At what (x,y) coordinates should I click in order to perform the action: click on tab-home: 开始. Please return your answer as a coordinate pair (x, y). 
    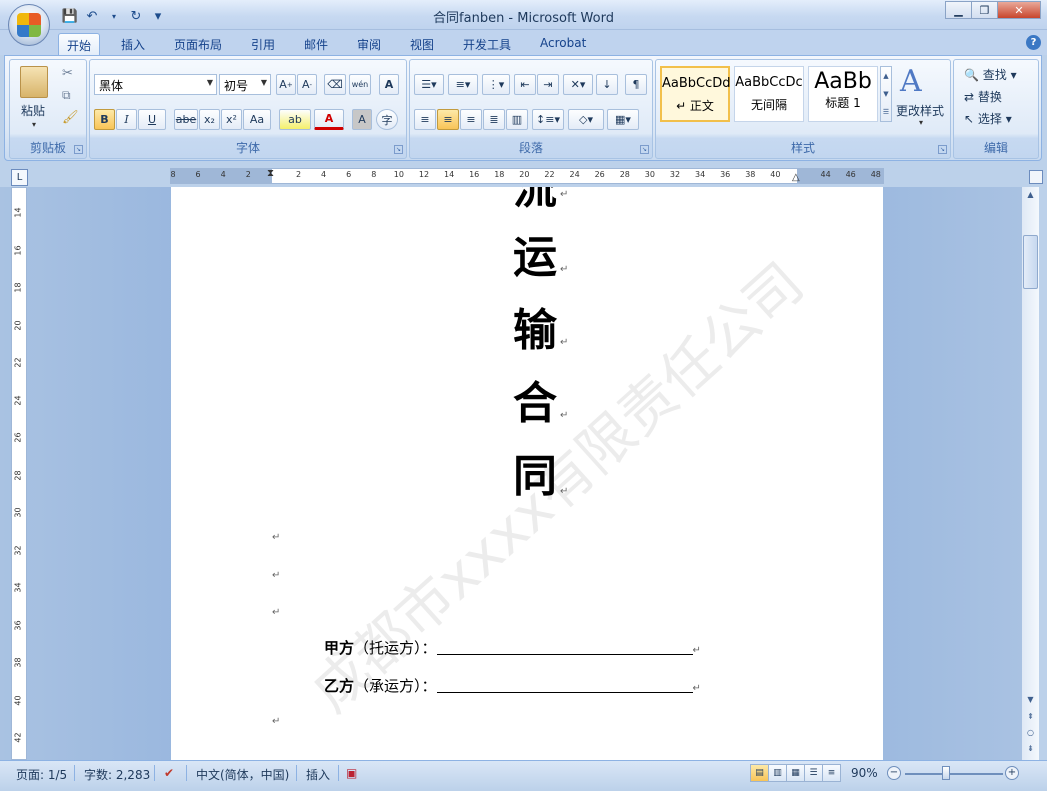
    Looking at the image, I should click on (79, 44).